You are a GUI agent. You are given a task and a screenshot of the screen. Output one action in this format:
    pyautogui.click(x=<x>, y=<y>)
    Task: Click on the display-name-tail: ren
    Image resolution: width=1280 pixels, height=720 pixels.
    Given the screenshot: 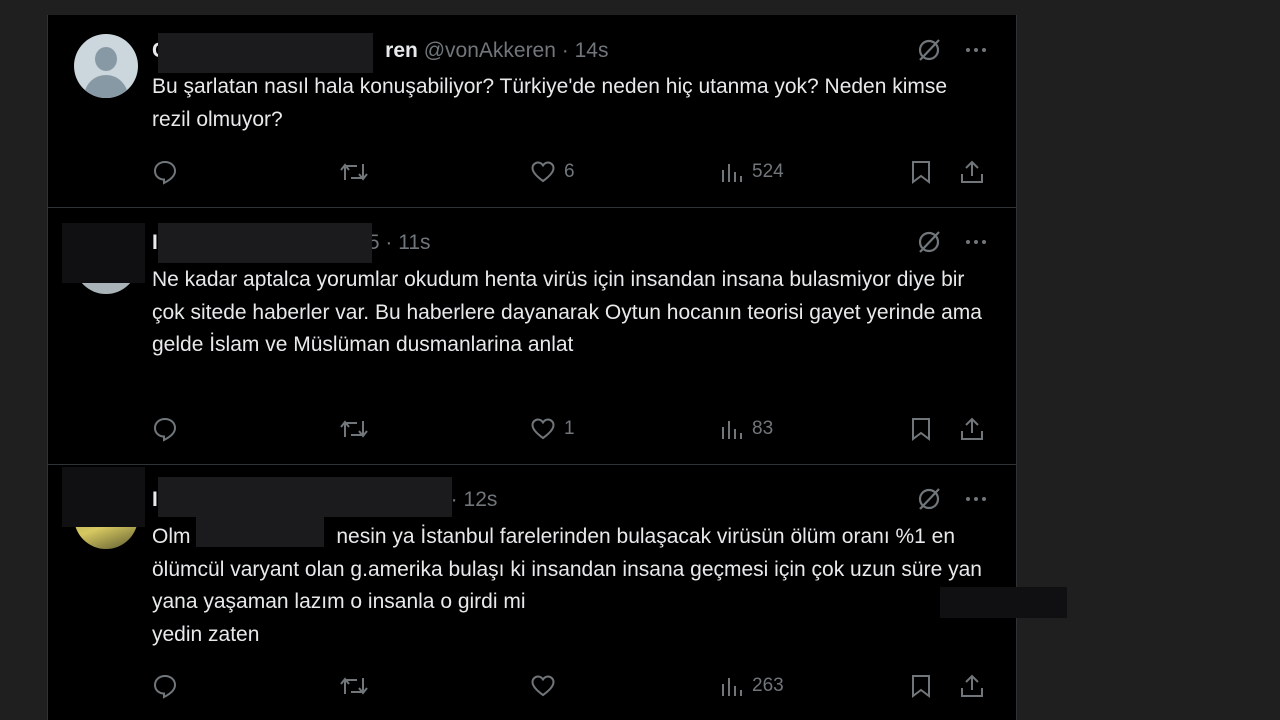 What is the action you would take?
    pyautogui.click(x=401, y=50)
    